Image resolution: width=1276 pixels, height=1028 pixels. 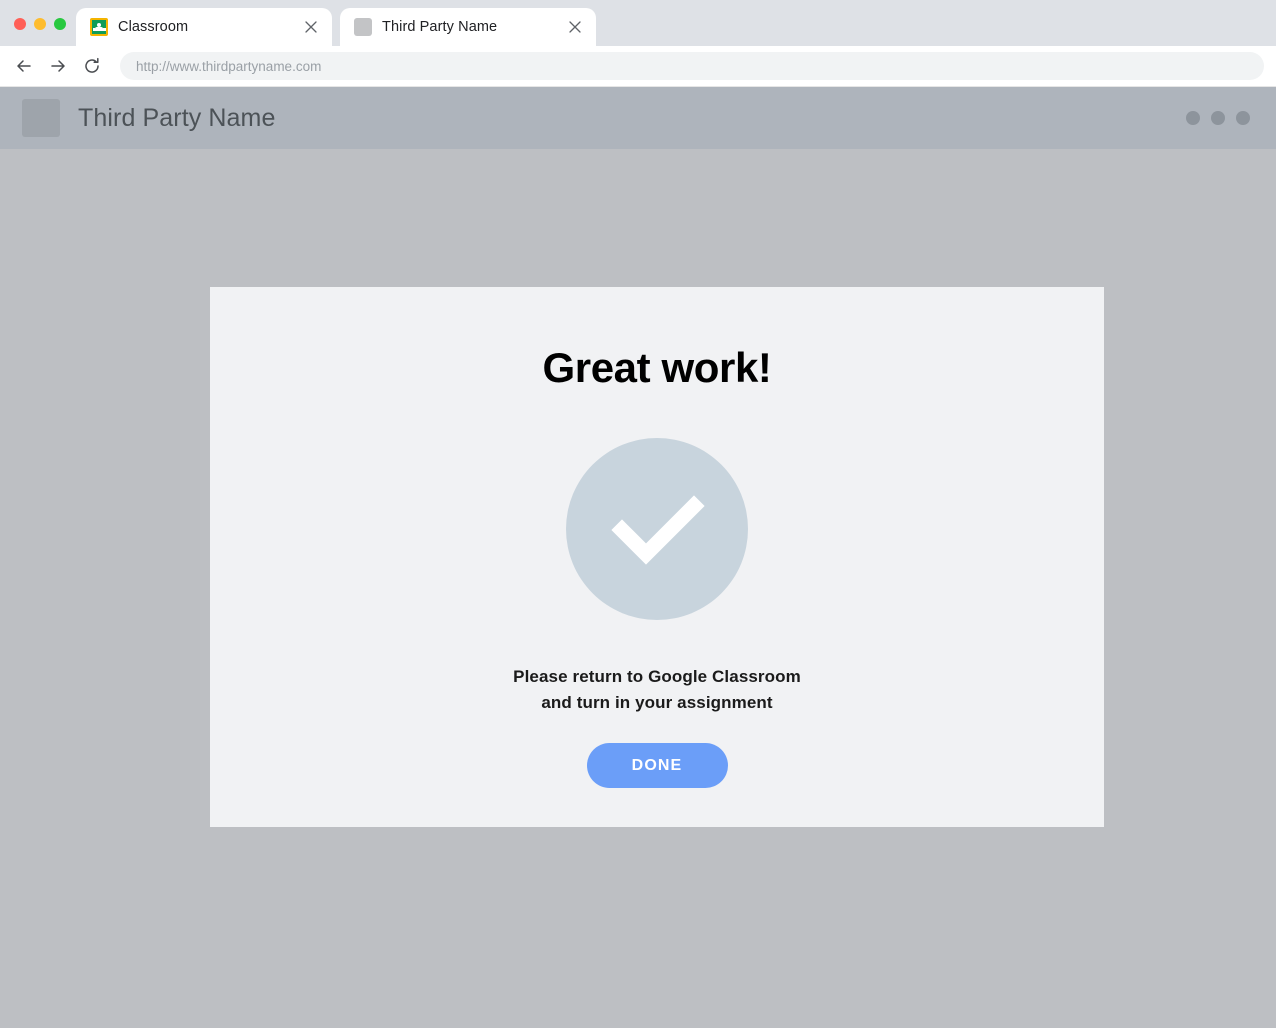 What do you see at coordinates (575, 27) in the screenshot?
I see `close-tab-third-party-name-button` at bounding box center [575, 27].